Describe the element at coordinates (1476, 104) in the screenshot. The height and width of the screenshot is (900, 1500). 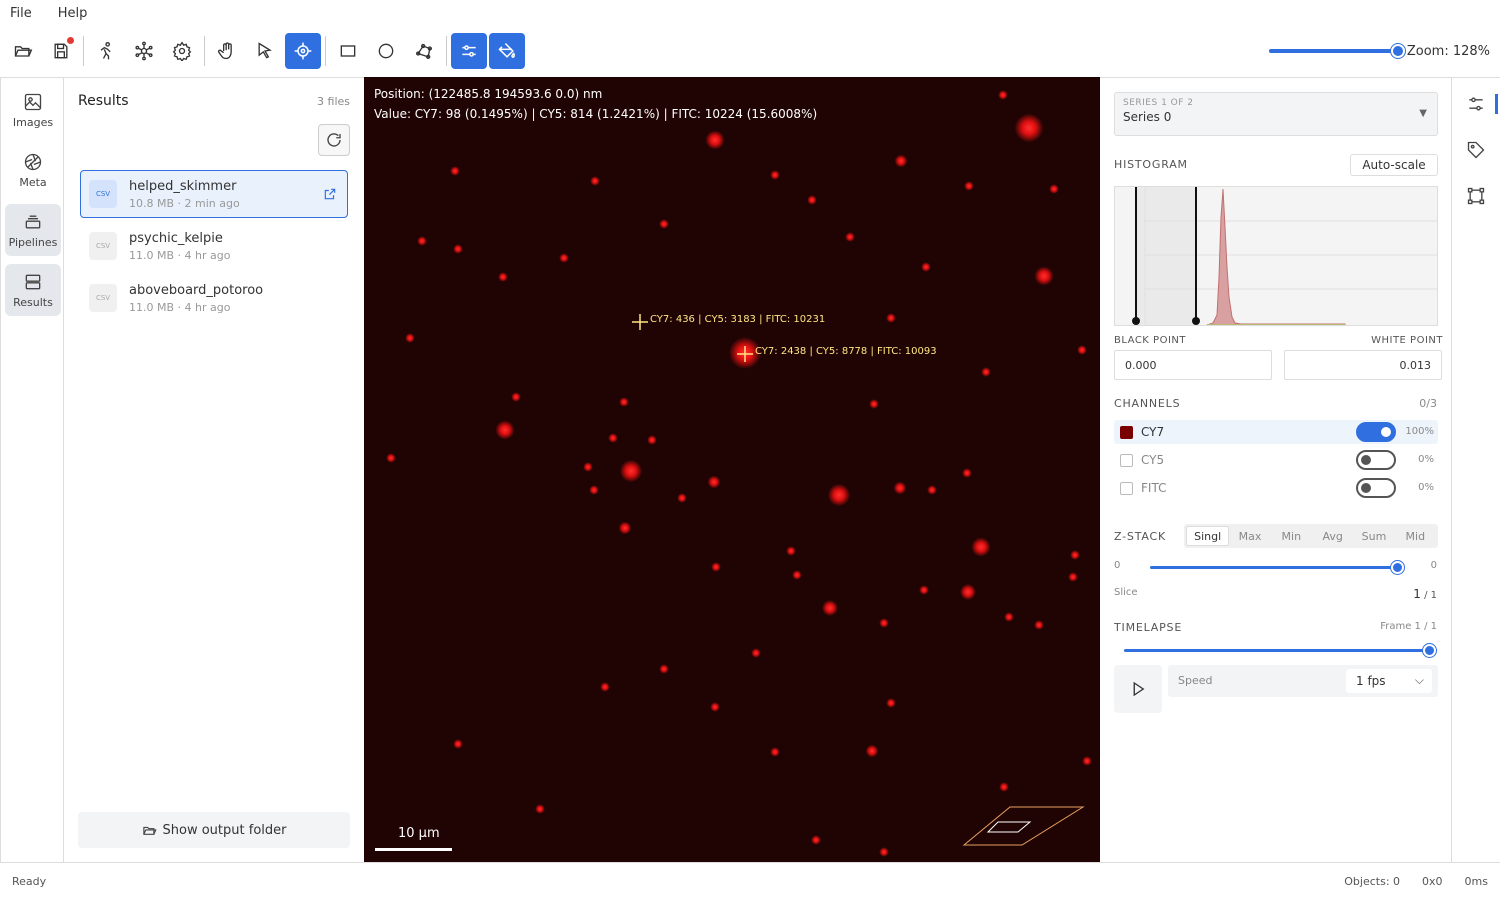
I see `sliders-icon` at that location.